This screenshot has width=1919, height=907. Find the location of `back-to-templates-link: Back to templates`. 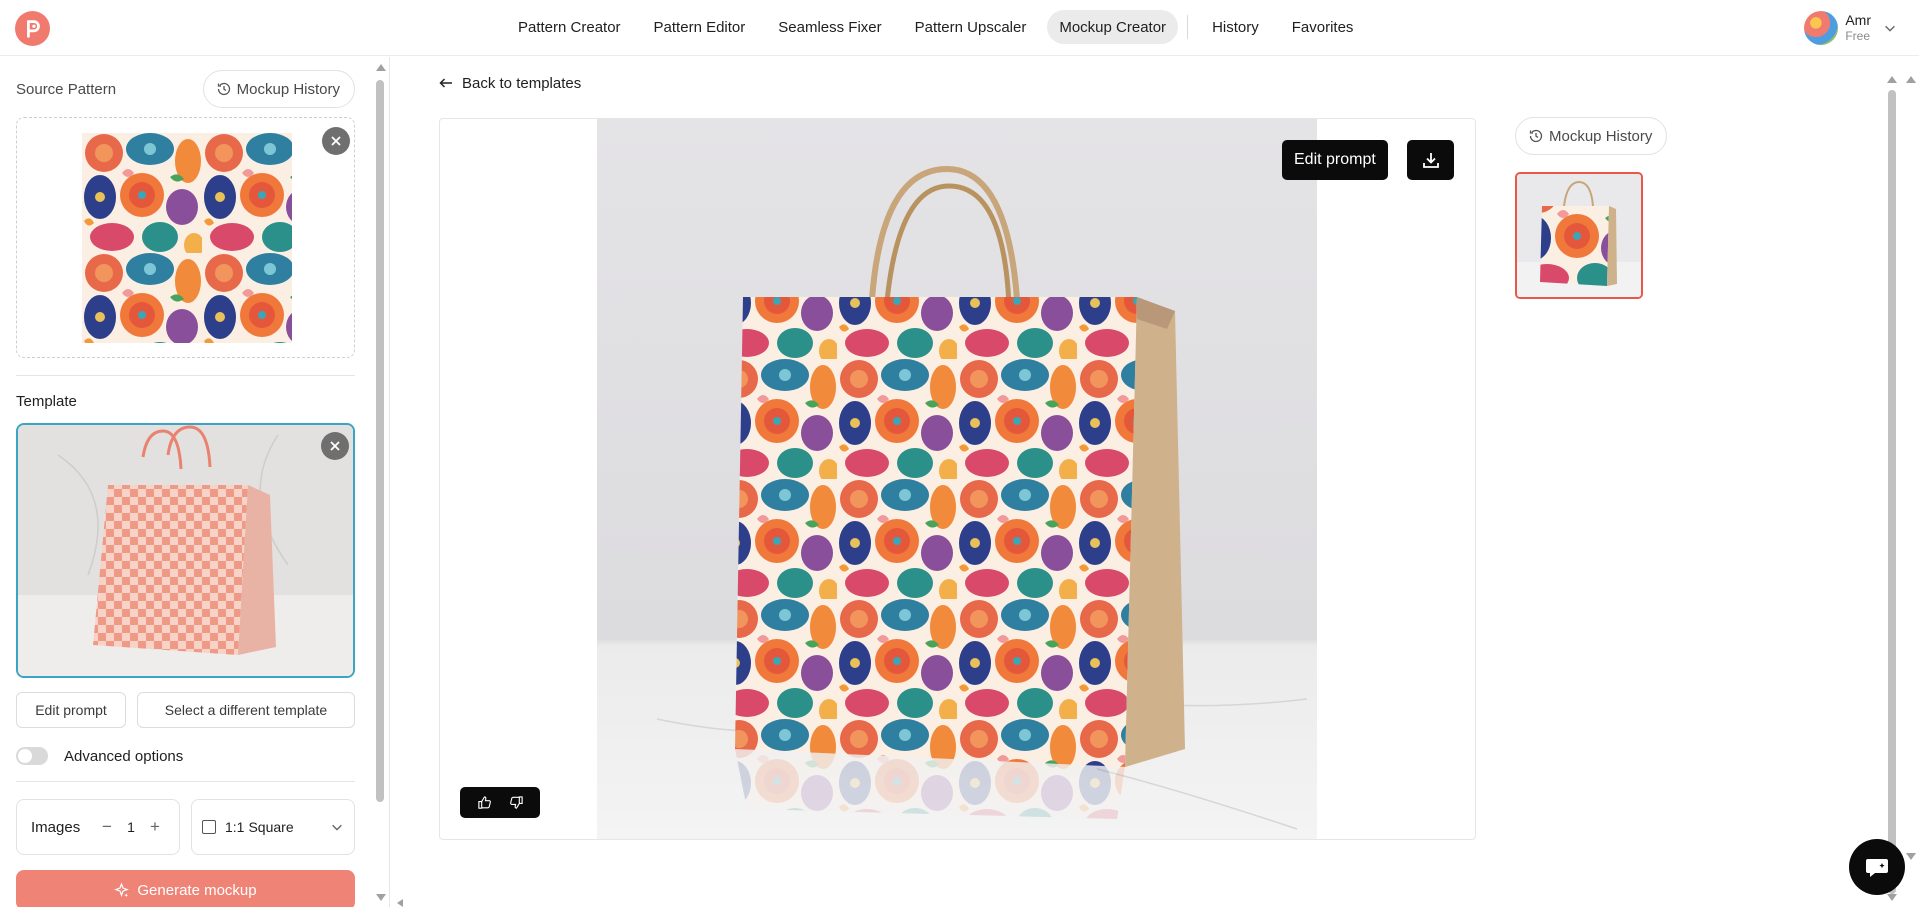

back-to-templates-link: Back to templates is located at coordinates (509, 83).